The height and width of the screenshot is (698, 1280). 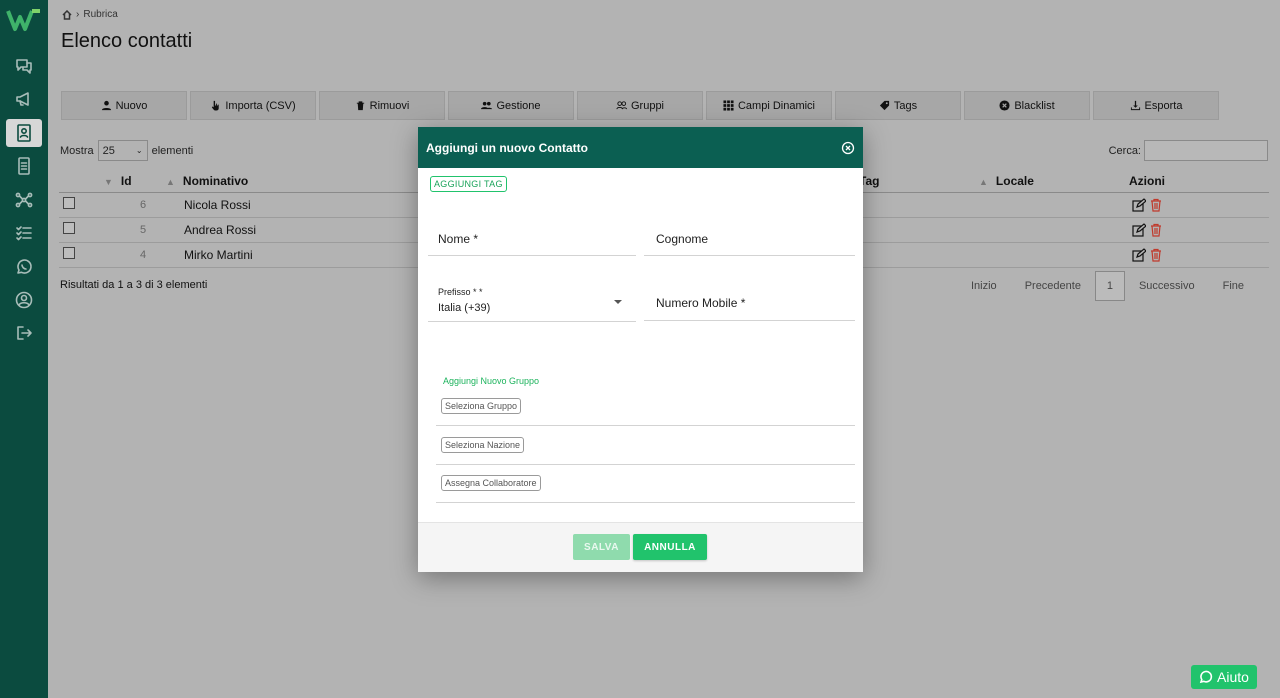 What do you see at coordinates (532, 299) in the screenshot?
I see `prefix-select` at bounding box center [532, 299].